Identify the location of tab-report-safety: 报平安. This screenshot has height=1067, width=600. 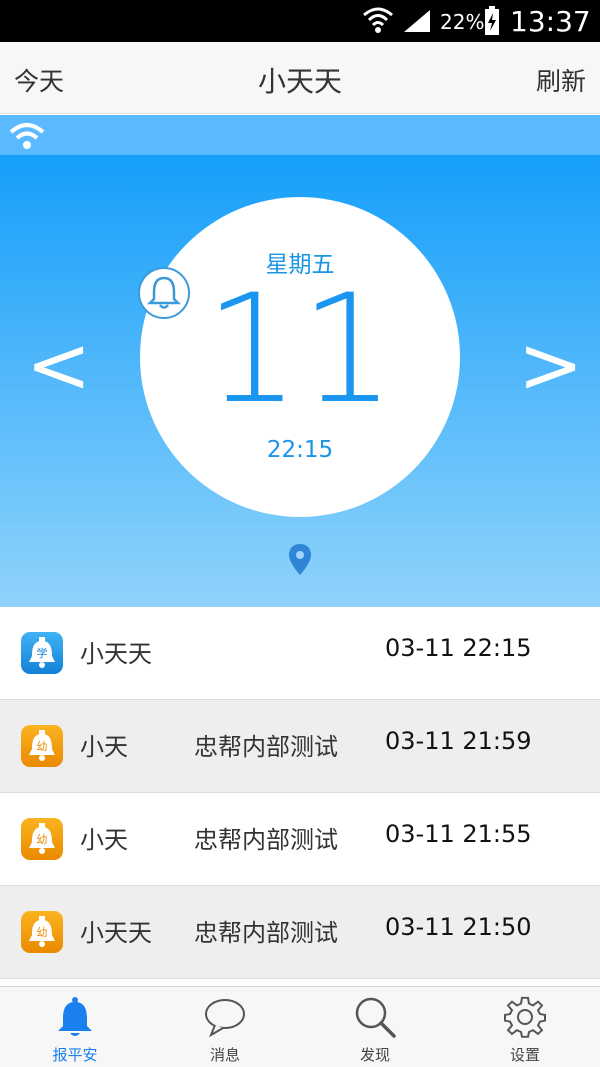
(75, 1027).